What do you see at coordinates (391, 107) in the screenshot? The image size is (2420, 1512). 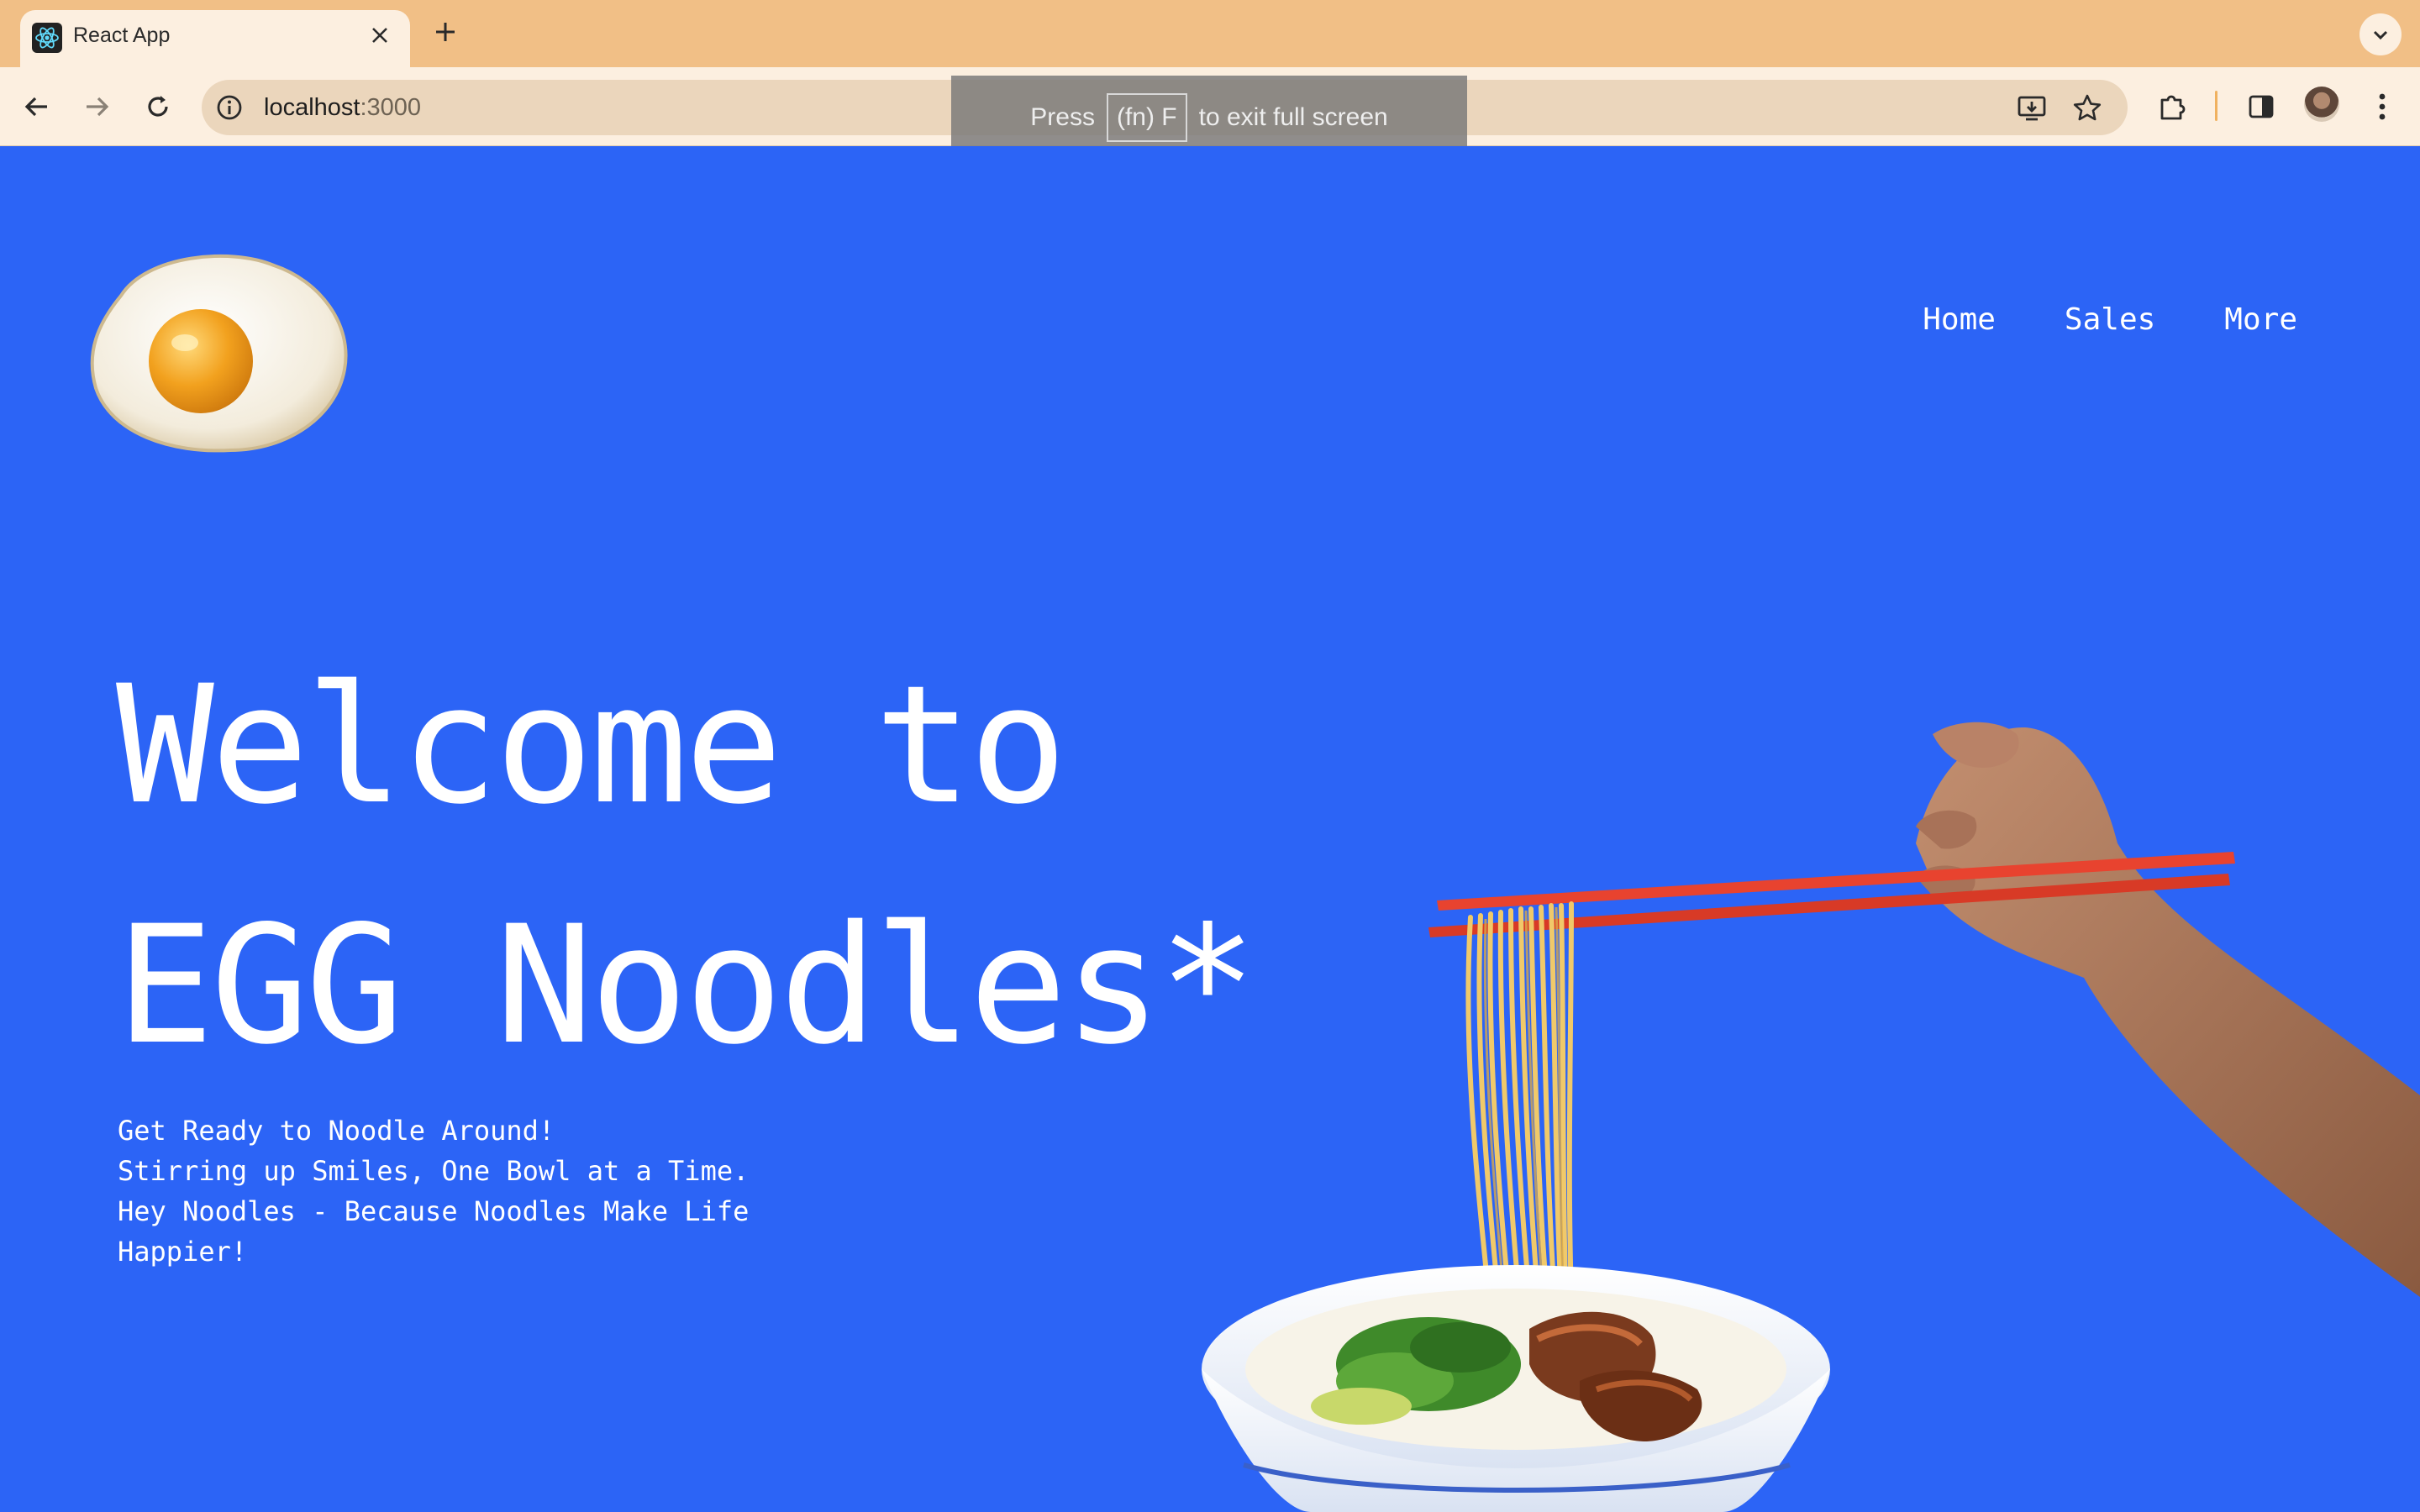 I see `url-port: :3000` at bounding box center [391, 107].